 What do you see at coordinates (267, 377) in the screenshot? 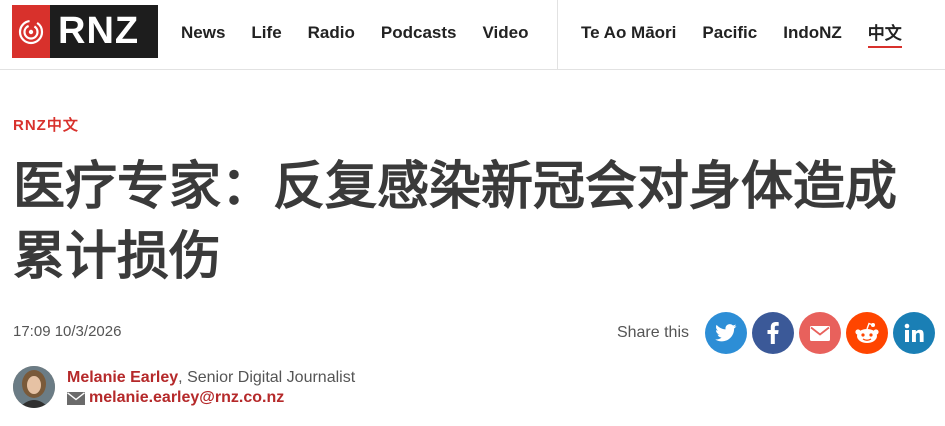
I see `author-title: , Senior Digital Journalist` at bounding box center [267, 377].